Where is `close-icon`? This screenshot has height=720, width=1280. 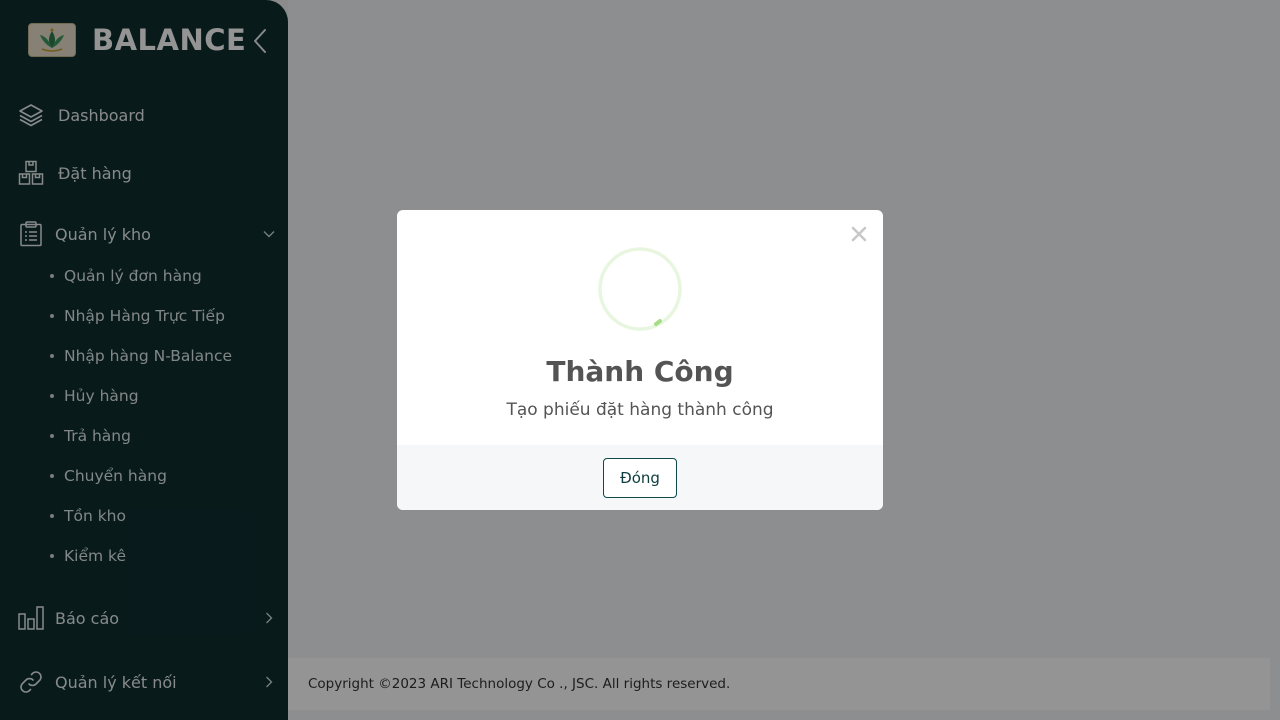
close-icon is located at coordinates (859, 234).